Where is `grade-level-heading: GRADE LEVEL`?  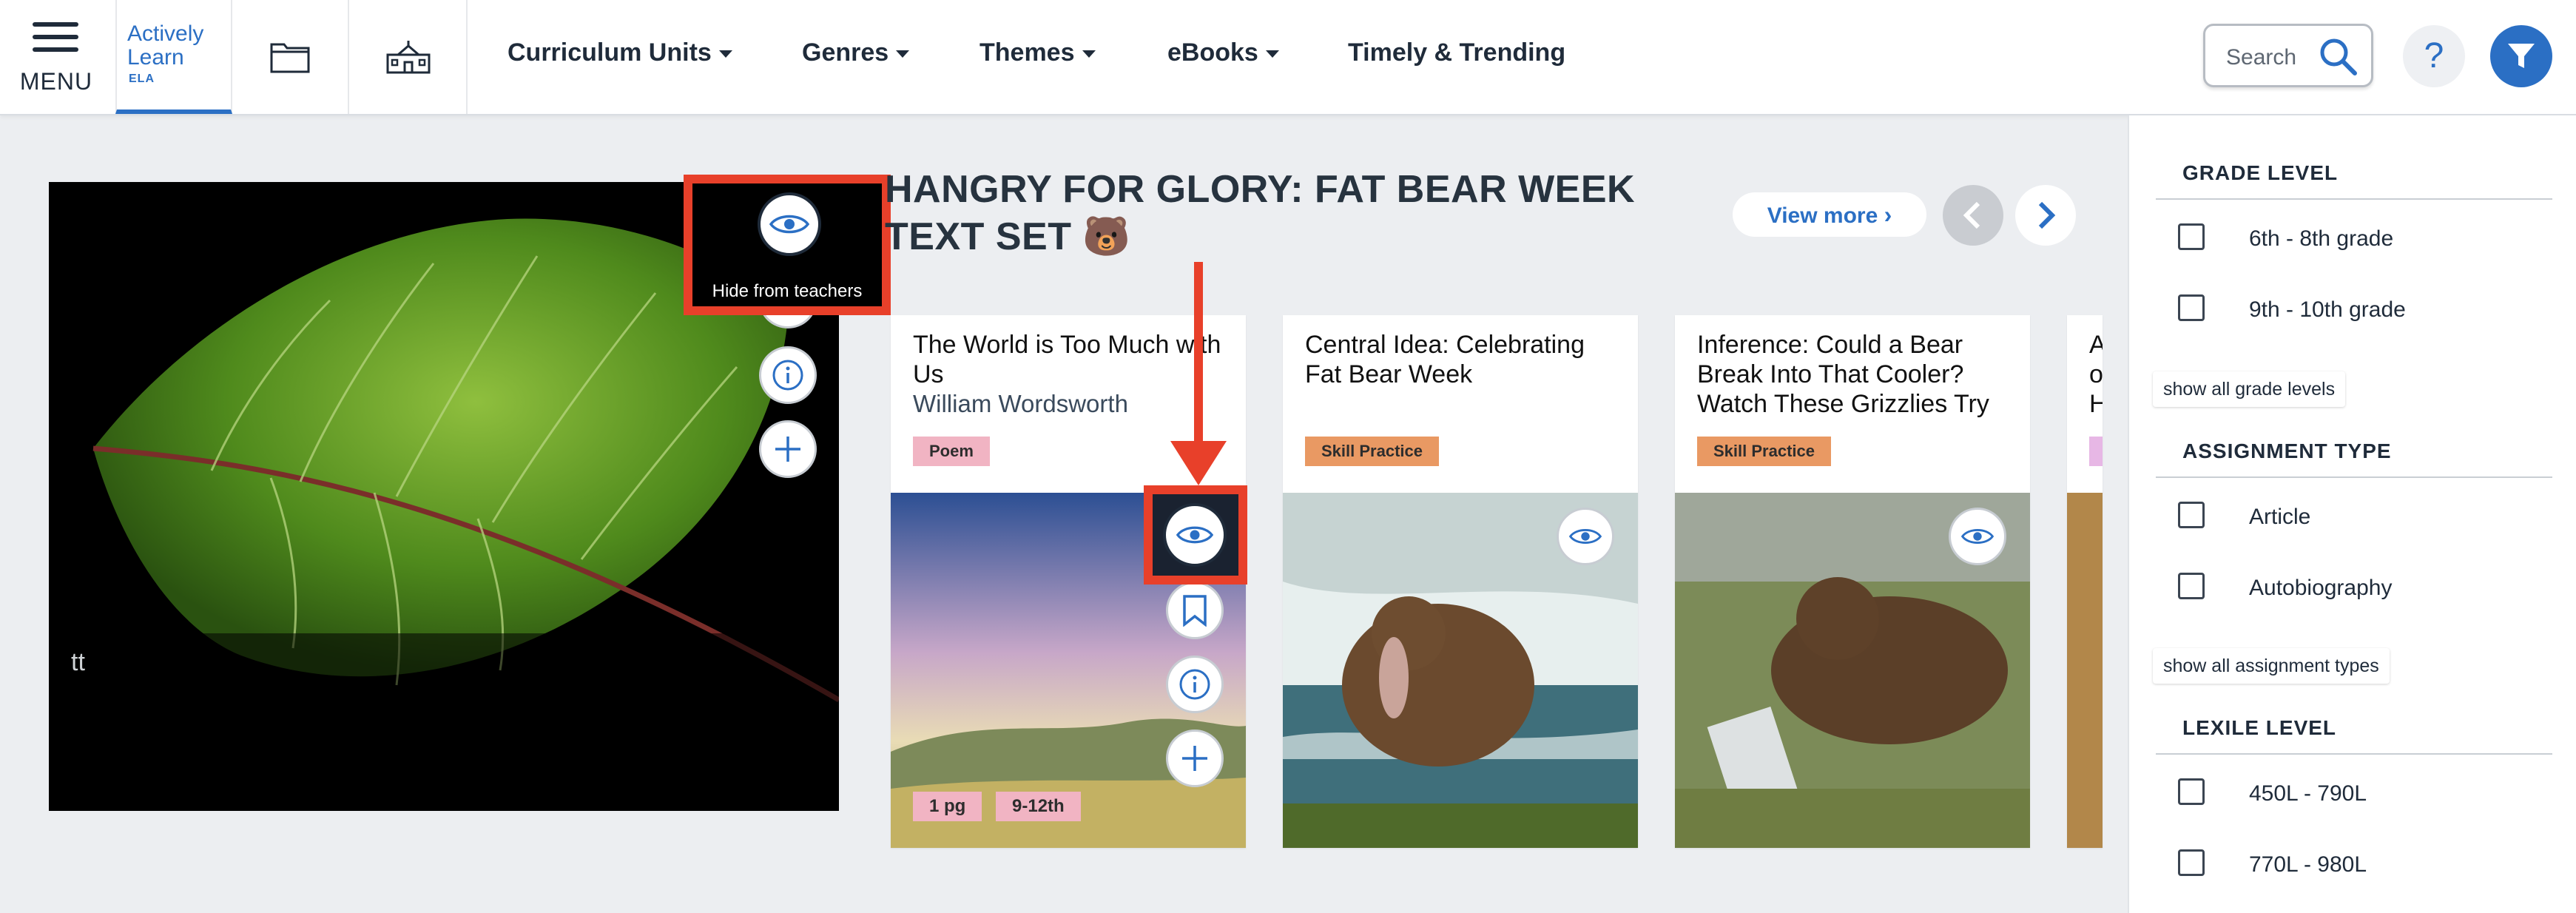
grade-level-heading: GRADE LEVEL is located at coordinates (2260, 172).